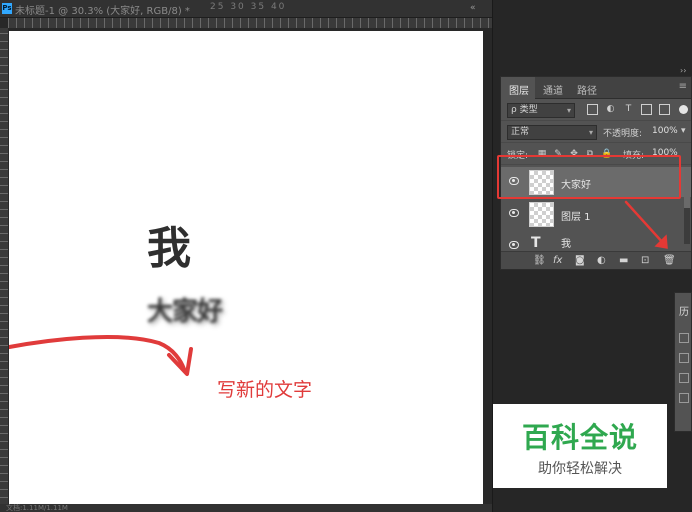 Image resolution: width=692 pixels, height=512 pixels. What do you see at coordinates (687, 188) in the screenshot?
I see `scrollbar-thumb` at bounding box center [687, 188].